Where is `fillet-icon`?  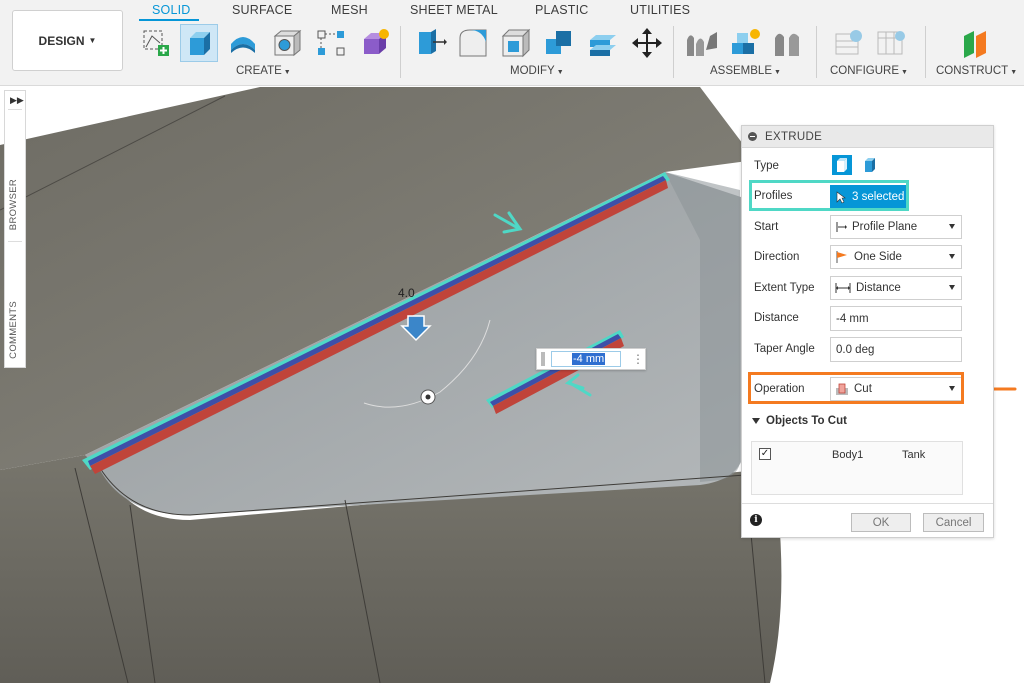 fillet-icon is located at coordinates (473, 43).